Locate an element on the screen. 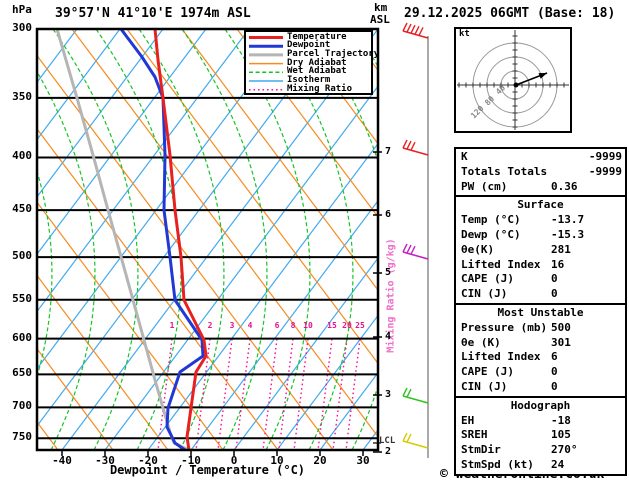 This screenshot has width=629, height=486. indices-row-label: SREH is located at coordinates (474, 435).